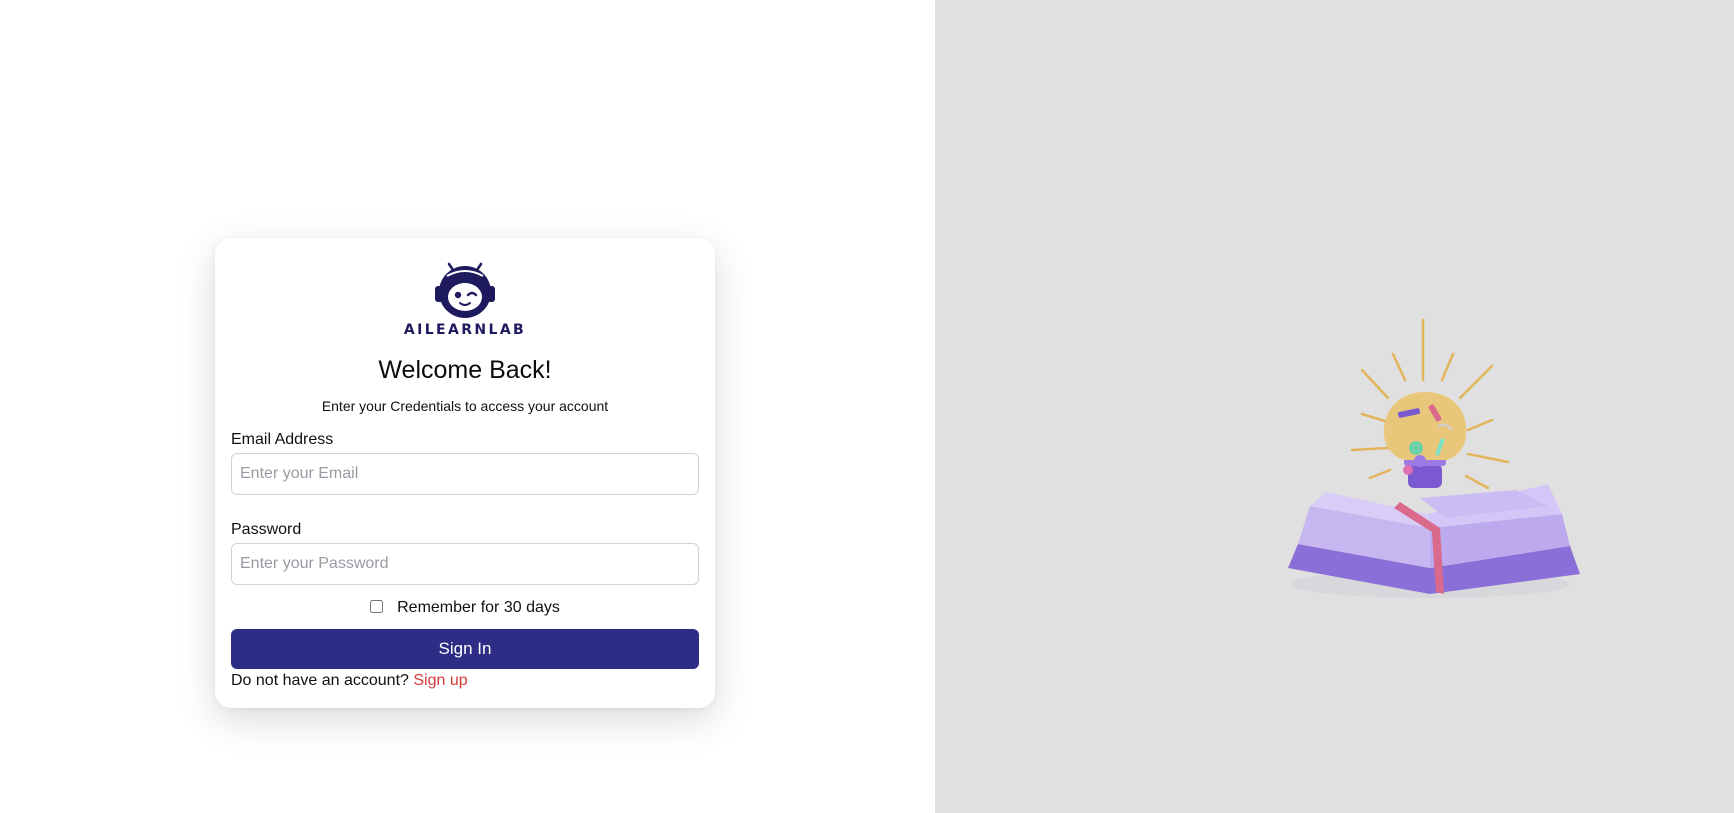 Image resolution: width=1734 pixels, height=813 pixels. I want to click on email-field, so click(465, 474).